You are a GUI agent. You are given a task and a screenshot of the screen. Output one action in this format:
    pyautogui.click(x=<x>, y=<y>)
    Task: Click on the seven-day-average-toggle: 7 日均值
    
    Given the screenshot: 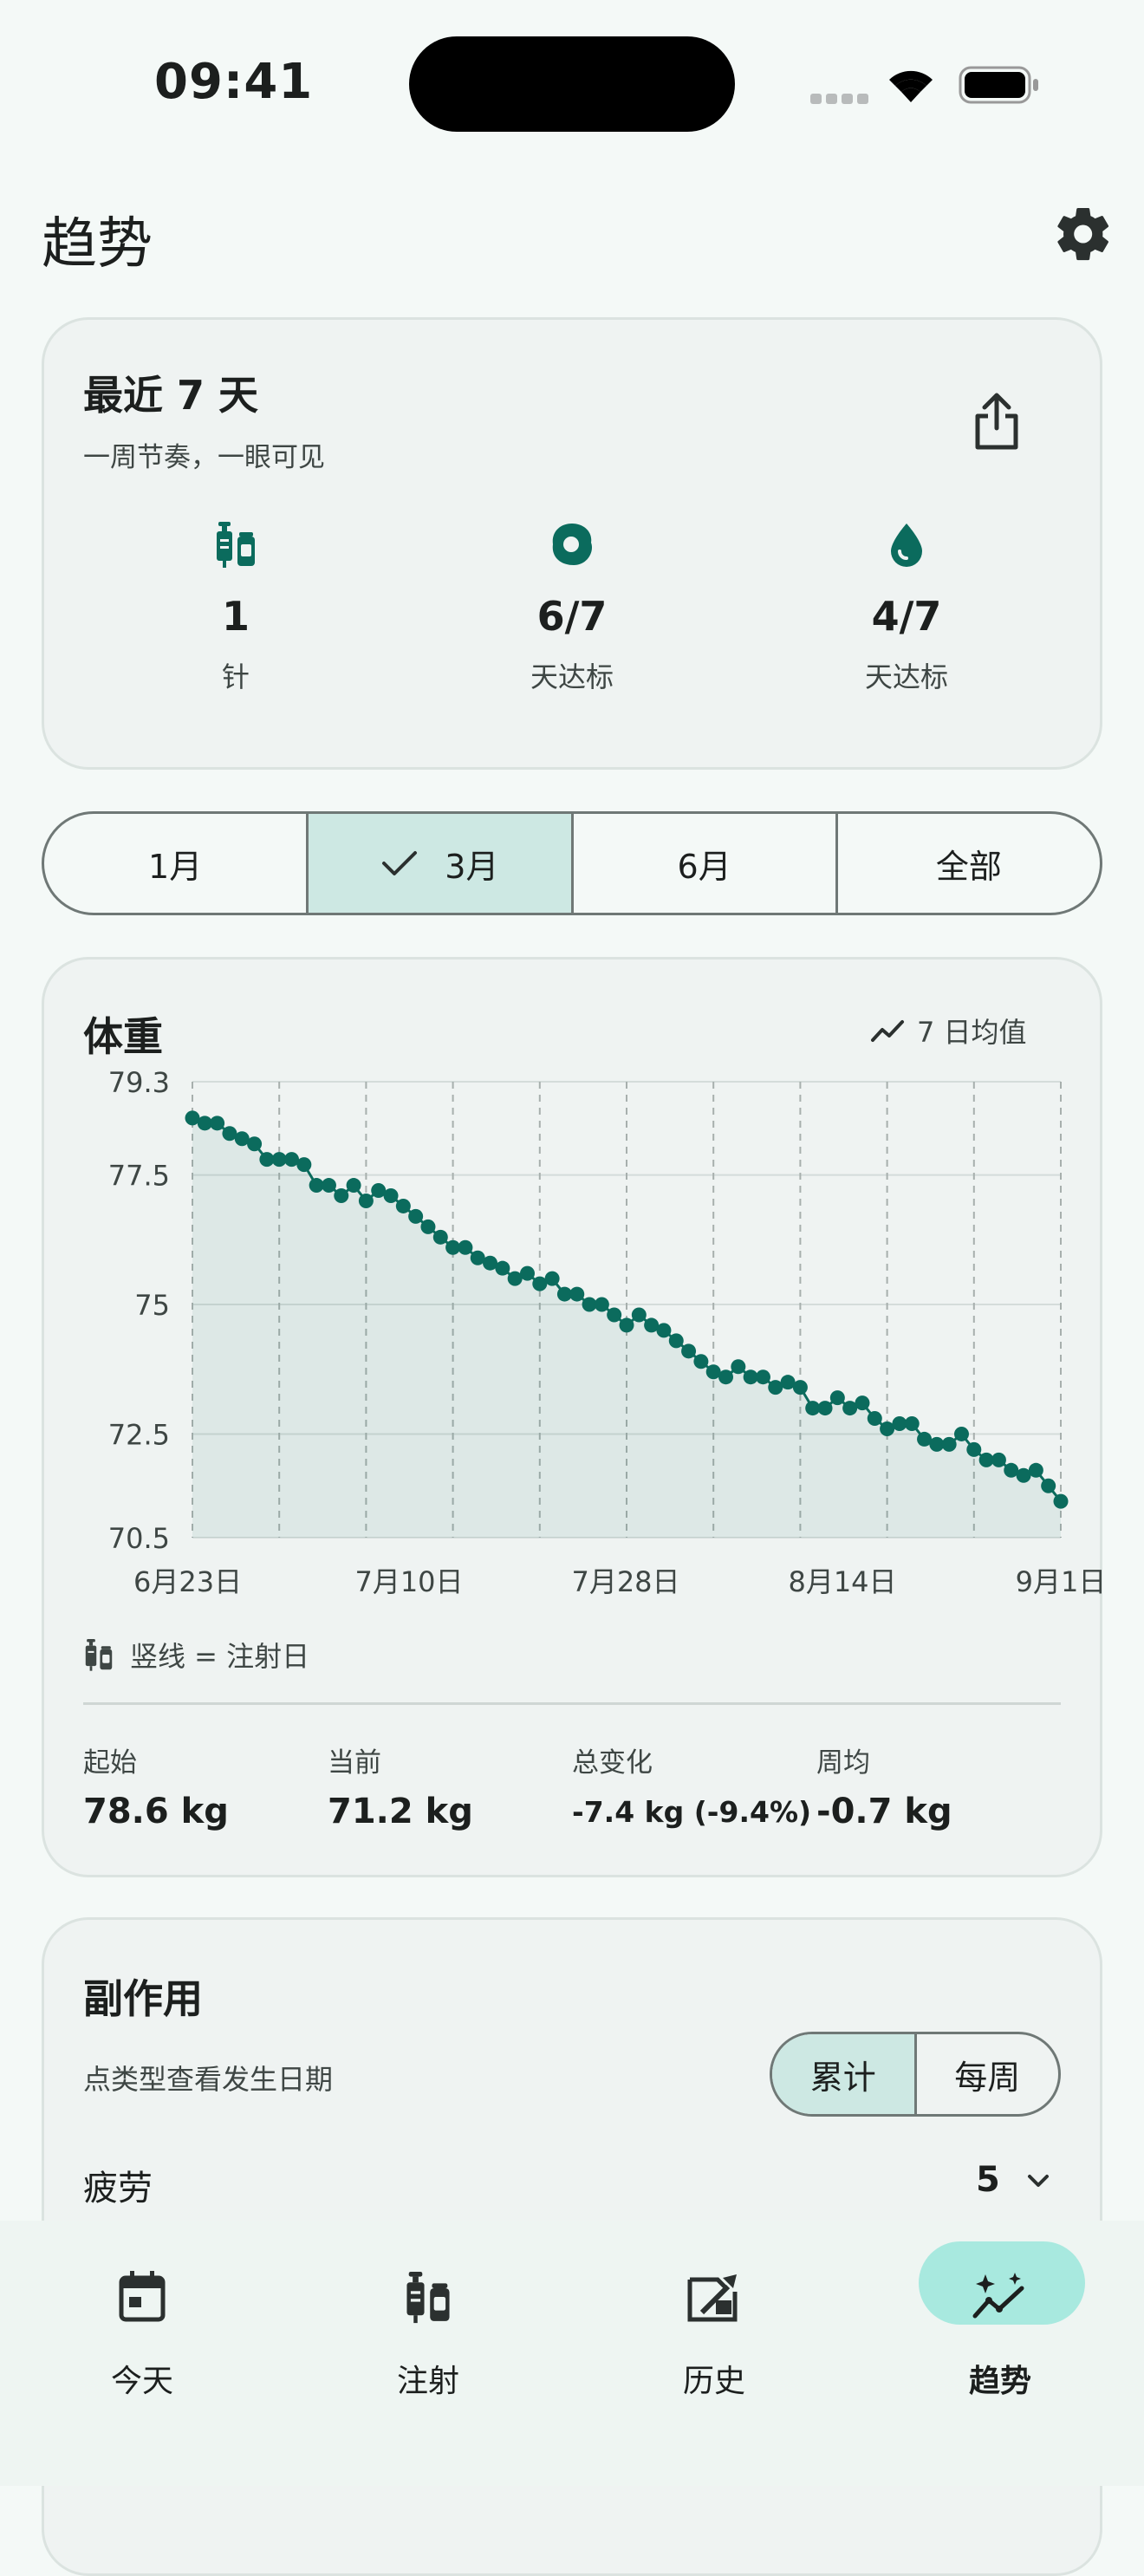 What is the action you would take?
    pyautogui.click(x=948, y=1031)
    